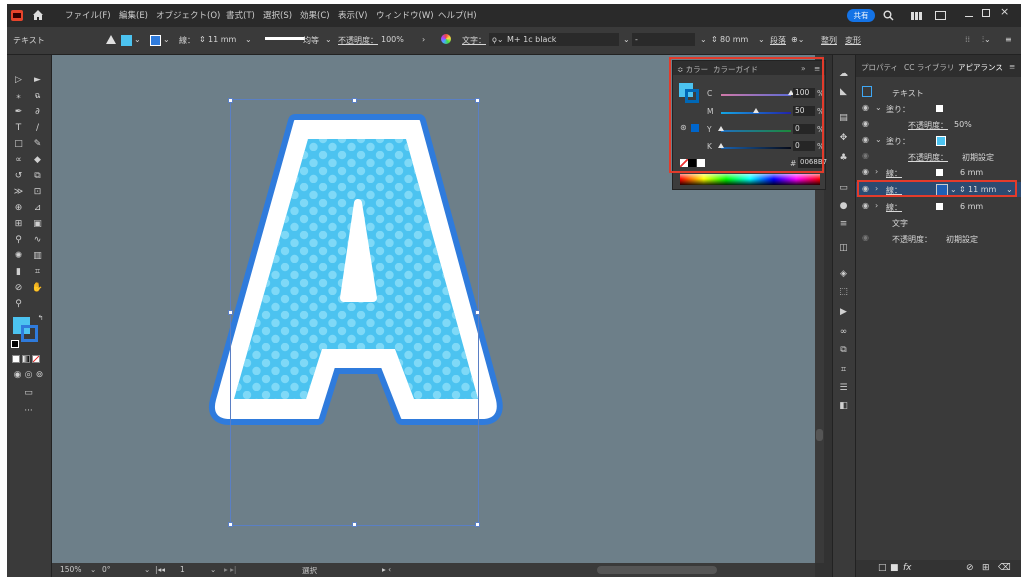 The height and width of the screenshot is (583, 1024). What do you see at coordinates (18, 176) in the screenshot?
I see `rotate-tool-icon: ↺` at bounding box center [18, 176].